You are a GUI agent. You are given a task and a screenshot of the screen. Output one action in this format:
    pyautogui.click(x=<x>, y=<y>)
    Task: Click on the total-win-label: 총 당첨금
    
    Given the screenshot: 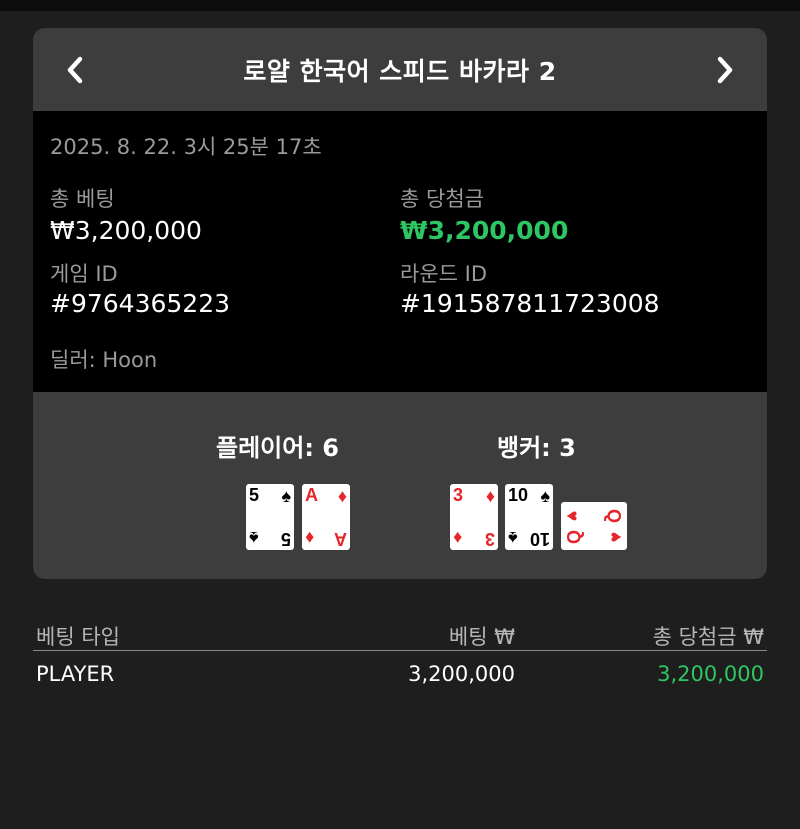 What is the action you would take?
    pyautogui.click(x=442, y=199)
    